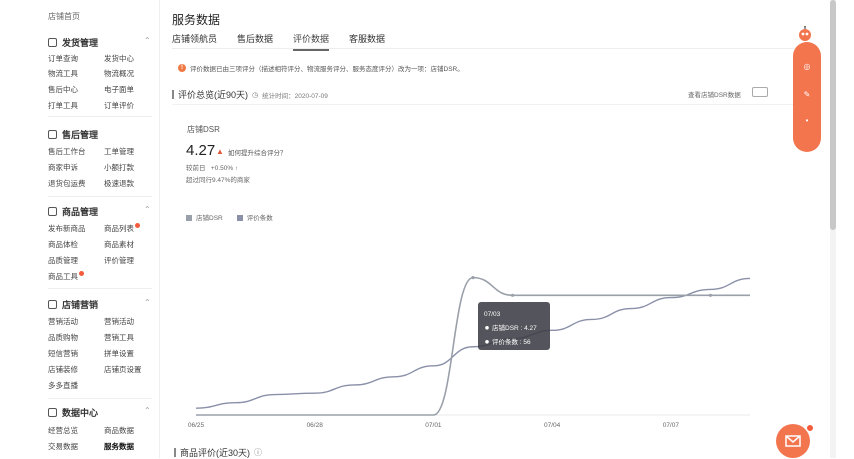 The height and width of the screenshot is (459, 854). Describe the element at coordinates (511, 341) in the screenshot. I see `tooltip-line: 评价条数 : 56` at that location.